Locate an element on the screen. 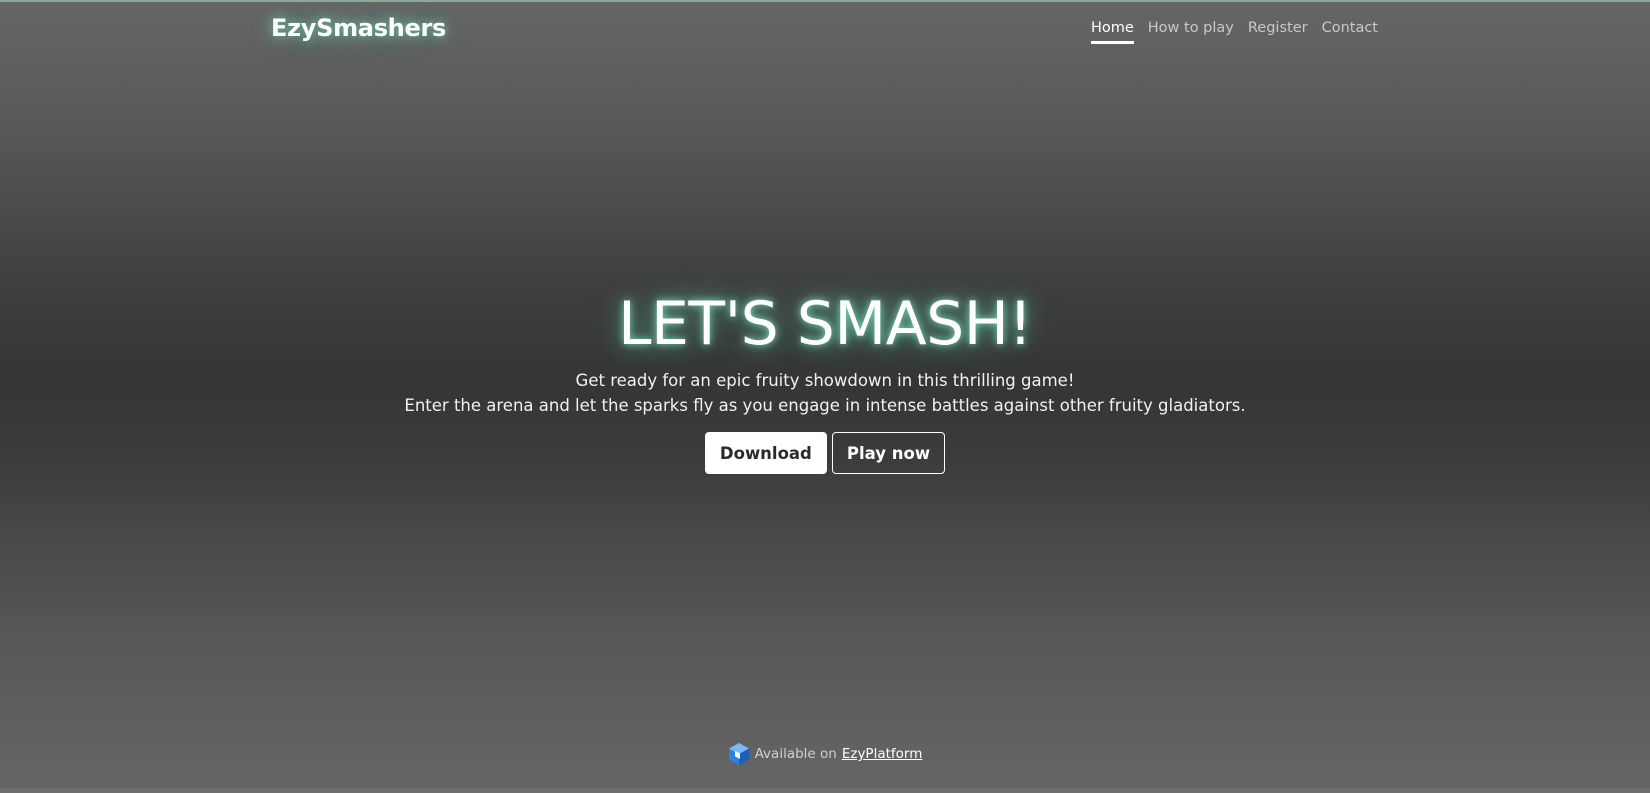 The height and width of the screenshot is (793, 1650). main-nav: Home How to play Register Contact is located at coordinates (1234, 32).